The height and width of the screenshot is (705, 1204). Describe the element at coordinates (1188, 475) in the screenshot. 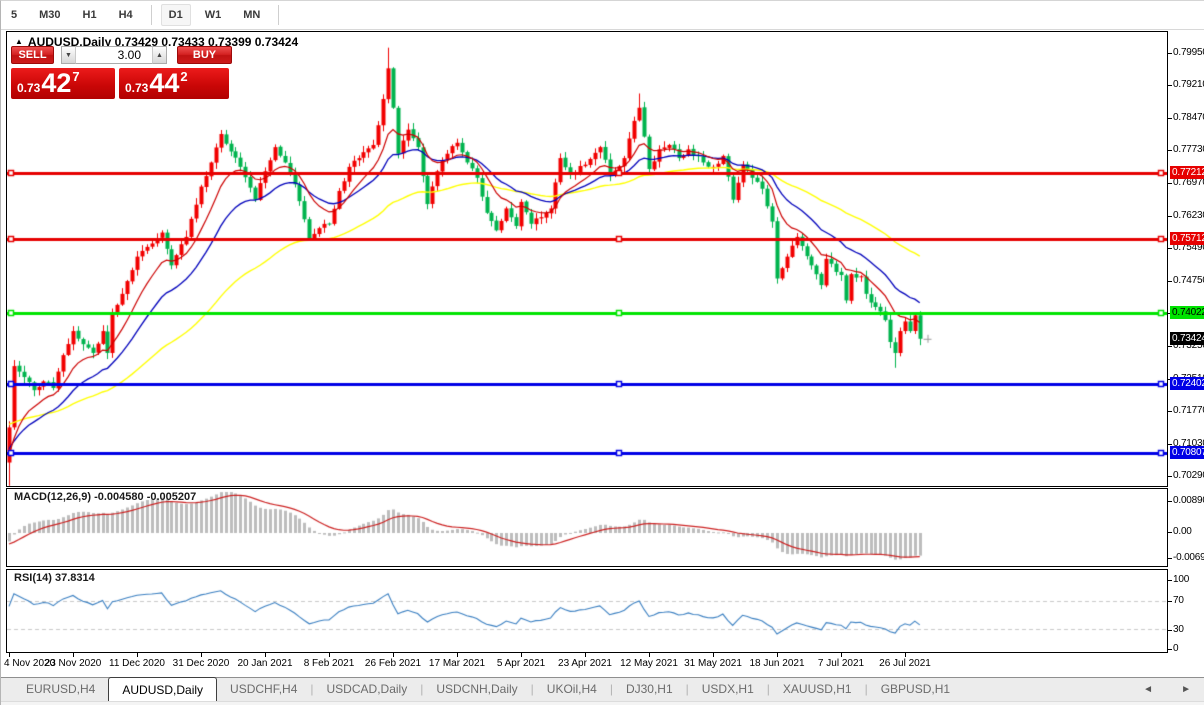

I see `price-axis-label: 0.70290` at that location.